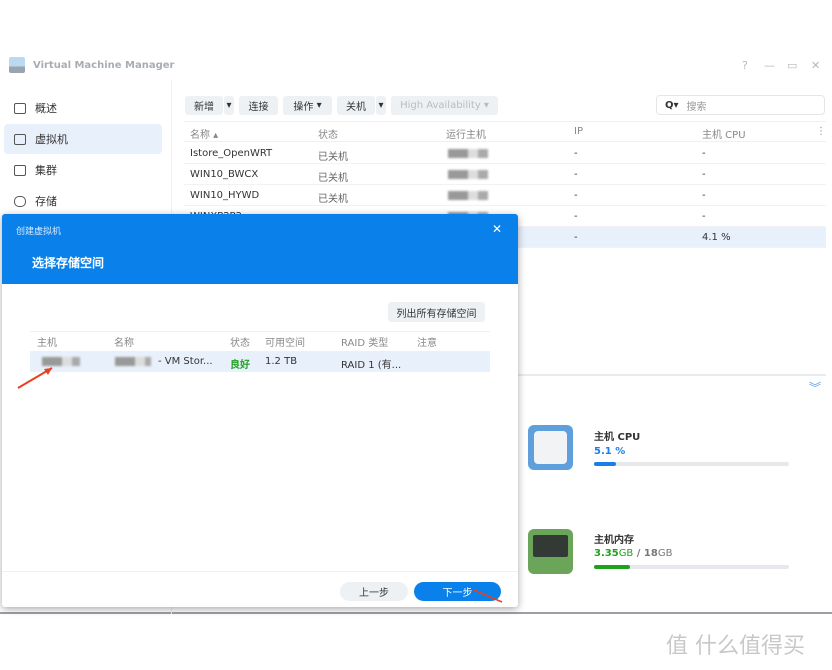 This screenshot has height=670, width=832. What do you see at coordinates (497, 229) in the screenshot?
I see `dialog-close-icon: ✕` at bounding box center [497, 229].